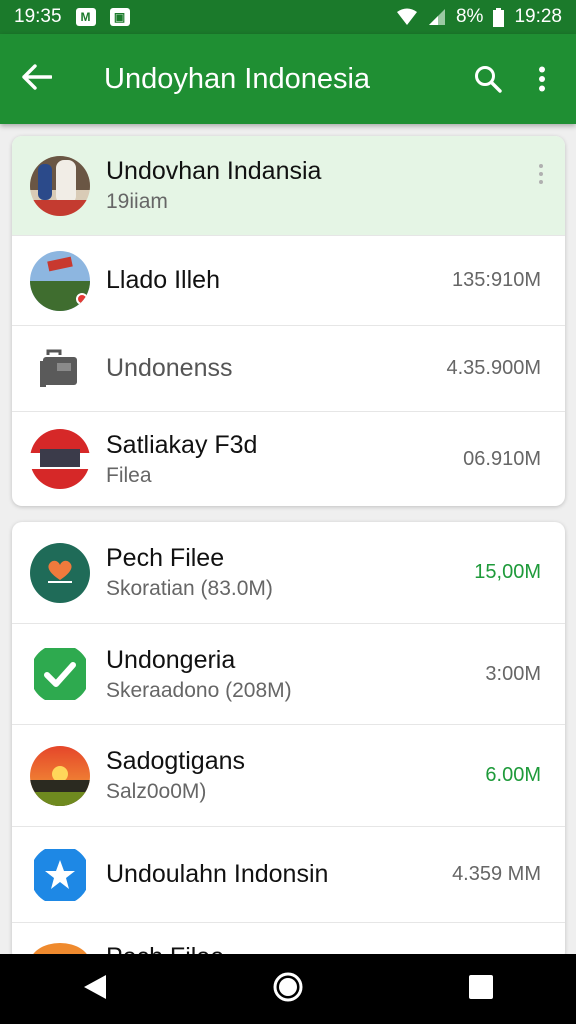 This screenshot has height=1024, width=576. I want to click on app-bar: Undoyhan Indonesia, so click(288, 79).